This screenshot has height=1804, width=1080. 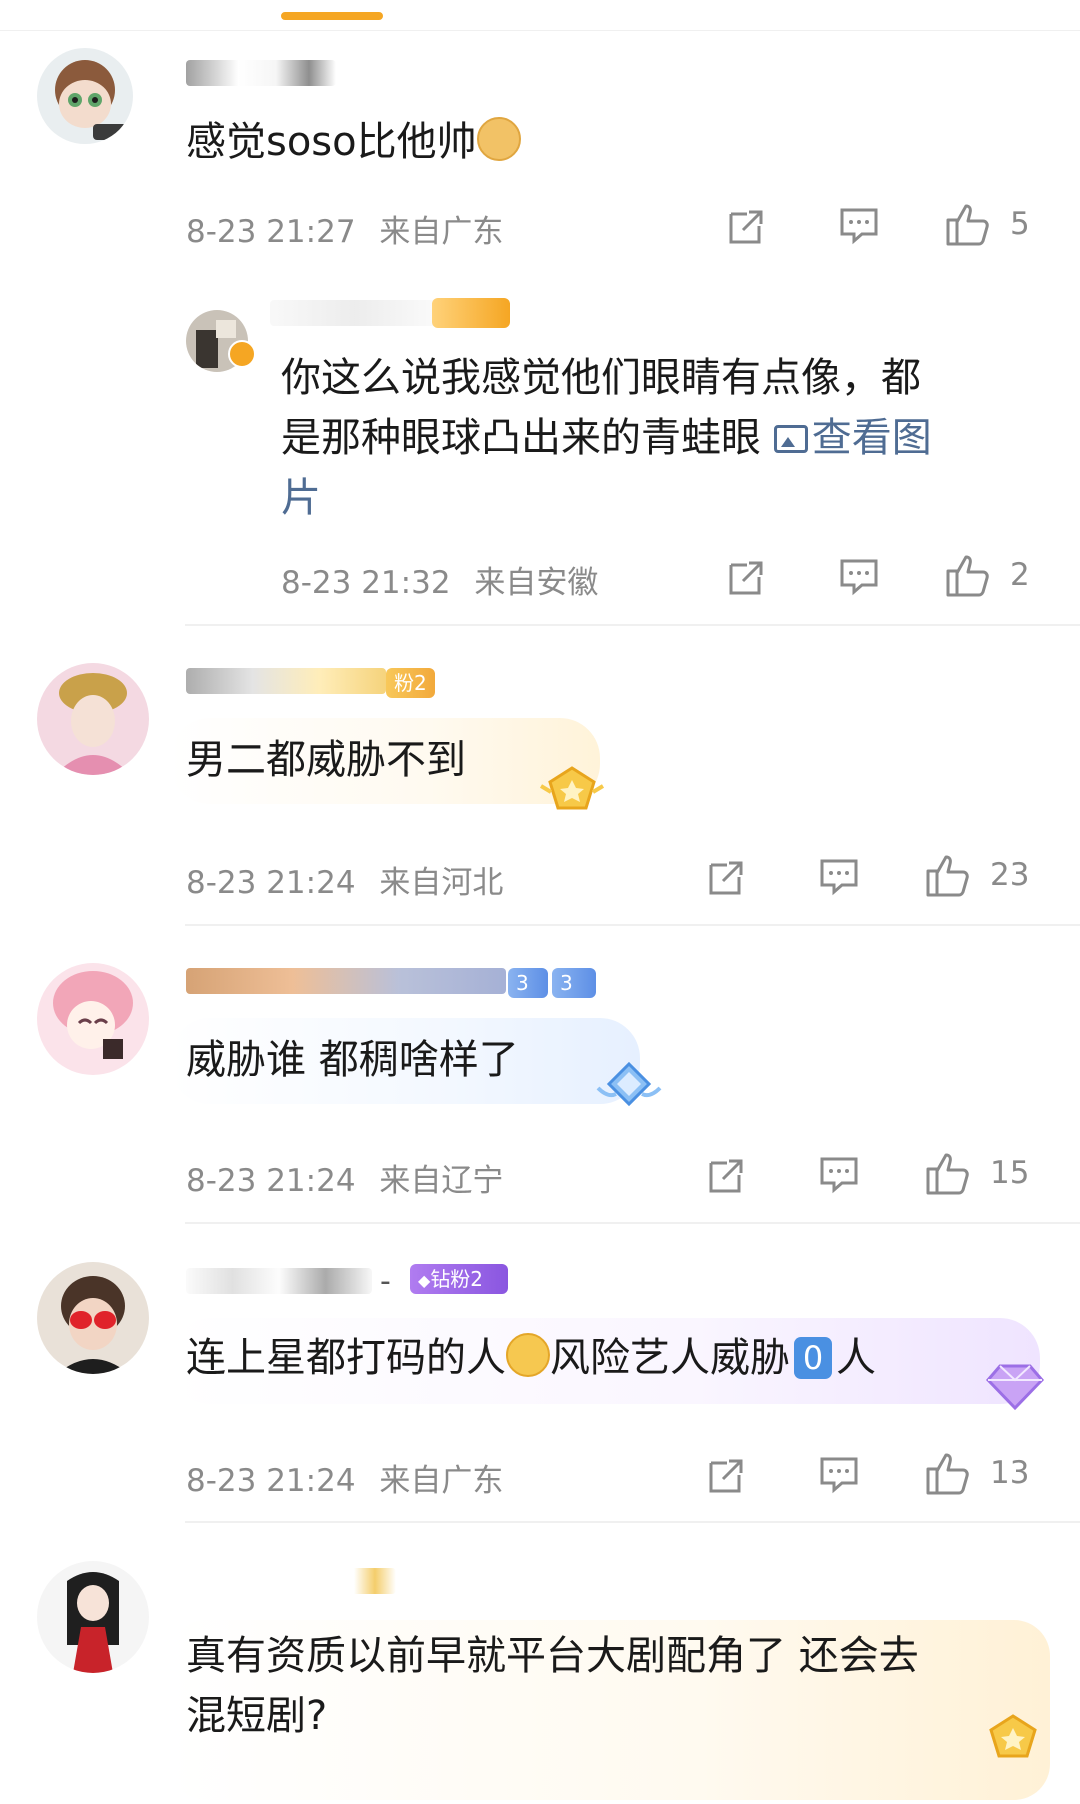 What do you see at coordinates (441, 1181) in the screenshot?
I see `comment-location: 来自辽宁` at bounding box center [441, 1181].